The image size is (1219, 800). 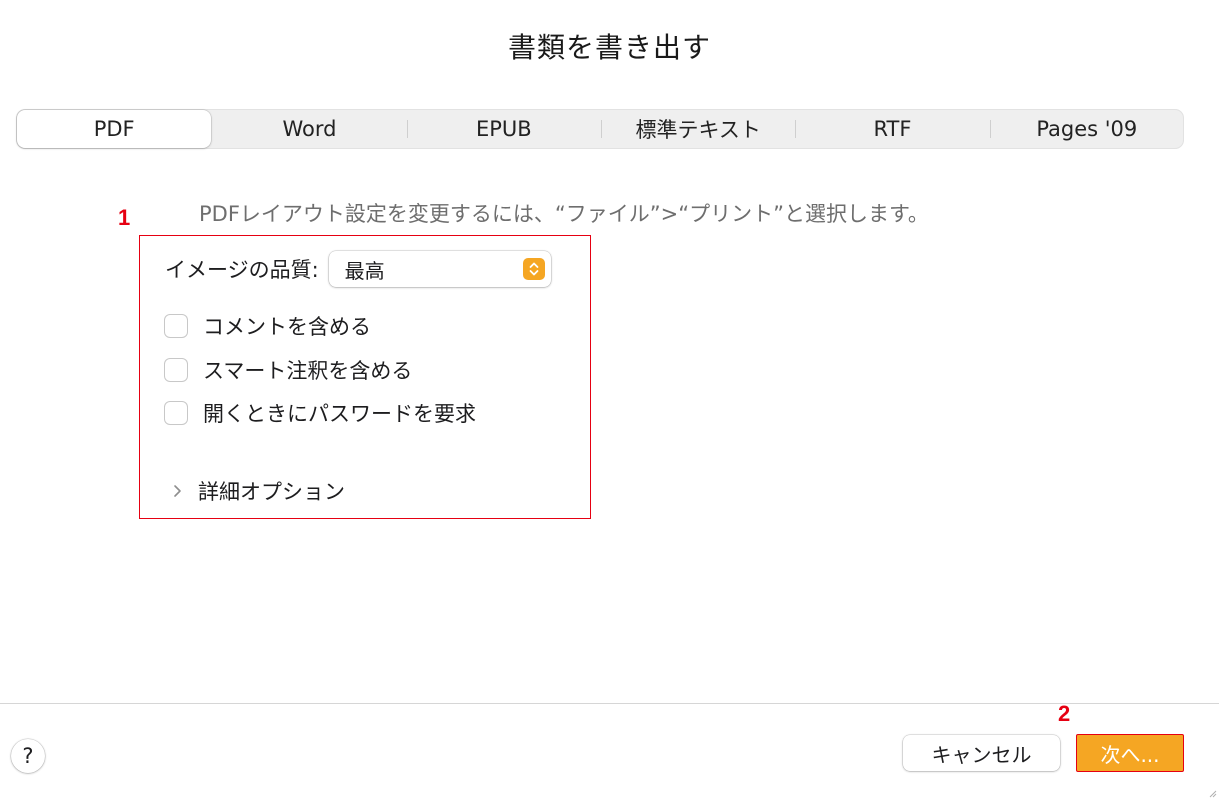 What do you see at coordinates (176, 326) in the screenshot?
I see `include-comments-checkbox` at bounding box center [176, 326].